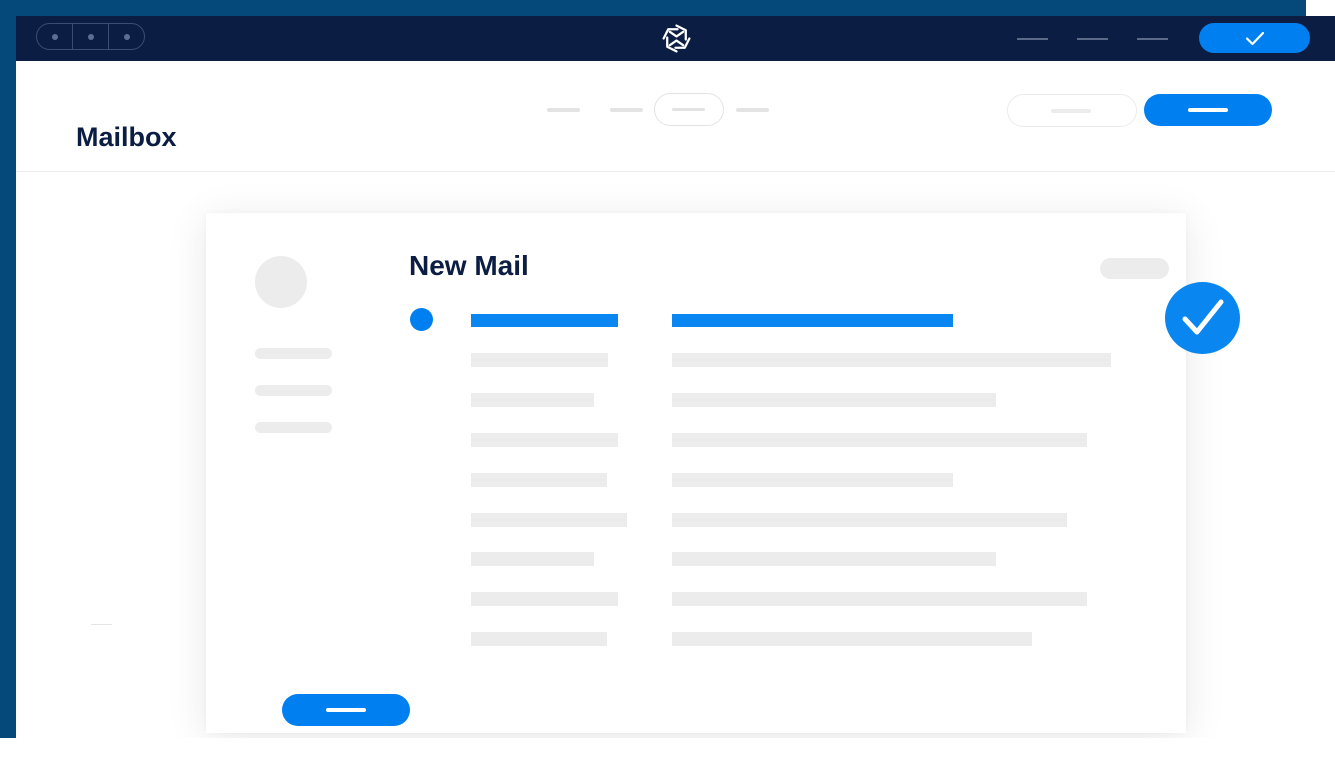 Image resolution: width=1335 pixels, height=767 pixels. I want to click on sent-confirmation-badge, so click(1202, 318).